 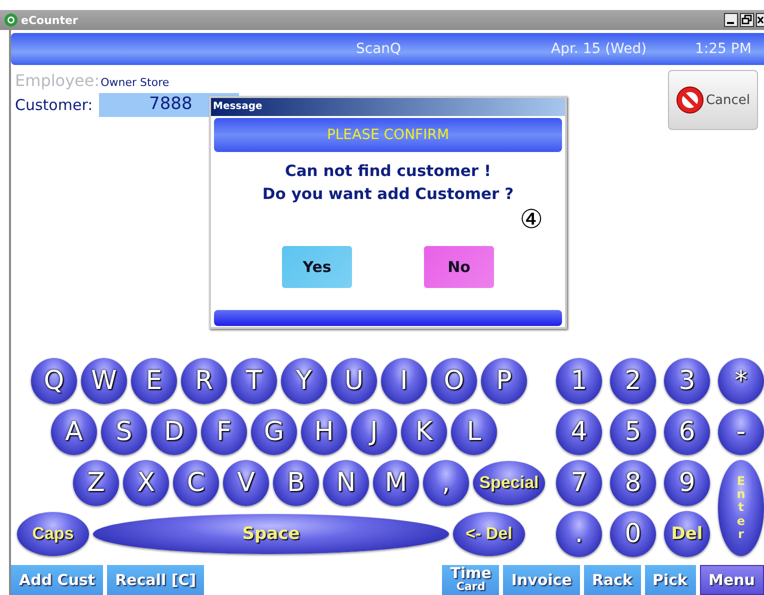 What do you see at coordinates (388, 107) in the screenshot?
I see `dialog-title: Message` at bounding box center [388, 107].